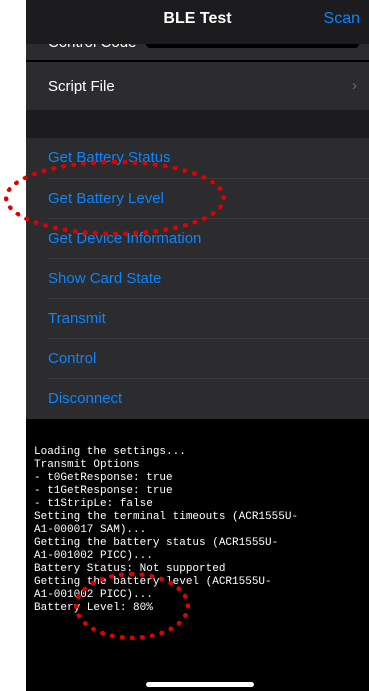  What do you see at coordinates (197, 399) in the screenshot?
I see `disconnect-button: Disconnect` at bounding box center [197, 399].